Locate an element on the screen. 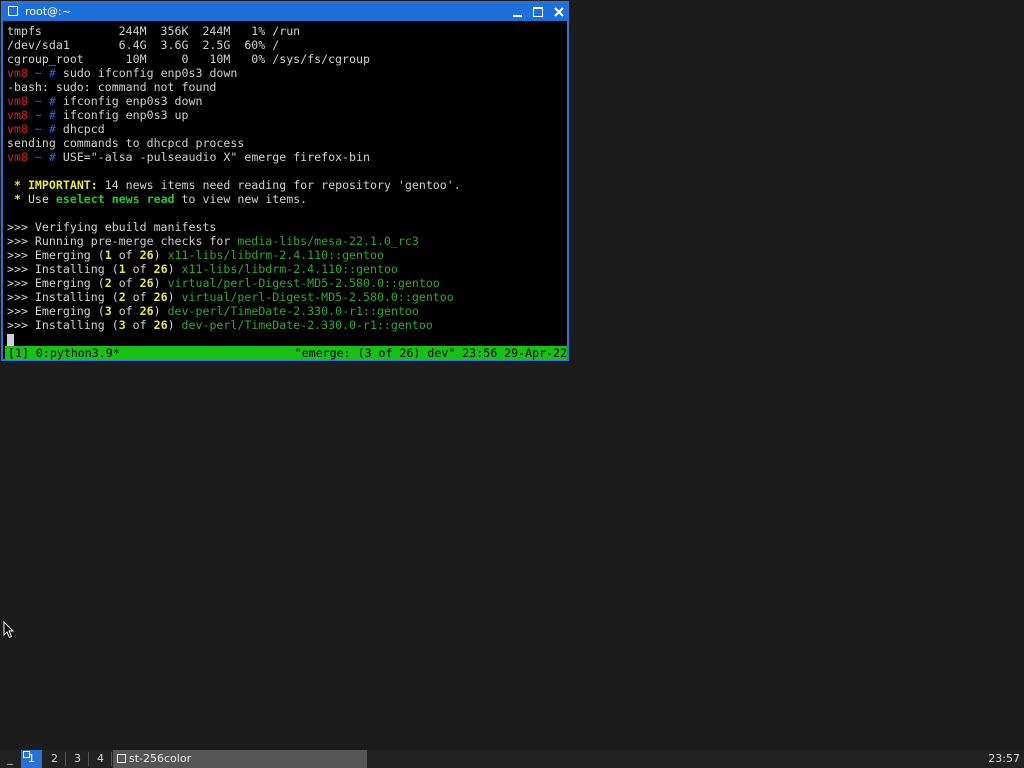 Image resolution: width=1024 pixels, height=768 pixels. window-titlebar: root@:~ is located at coordinates (285, 12).